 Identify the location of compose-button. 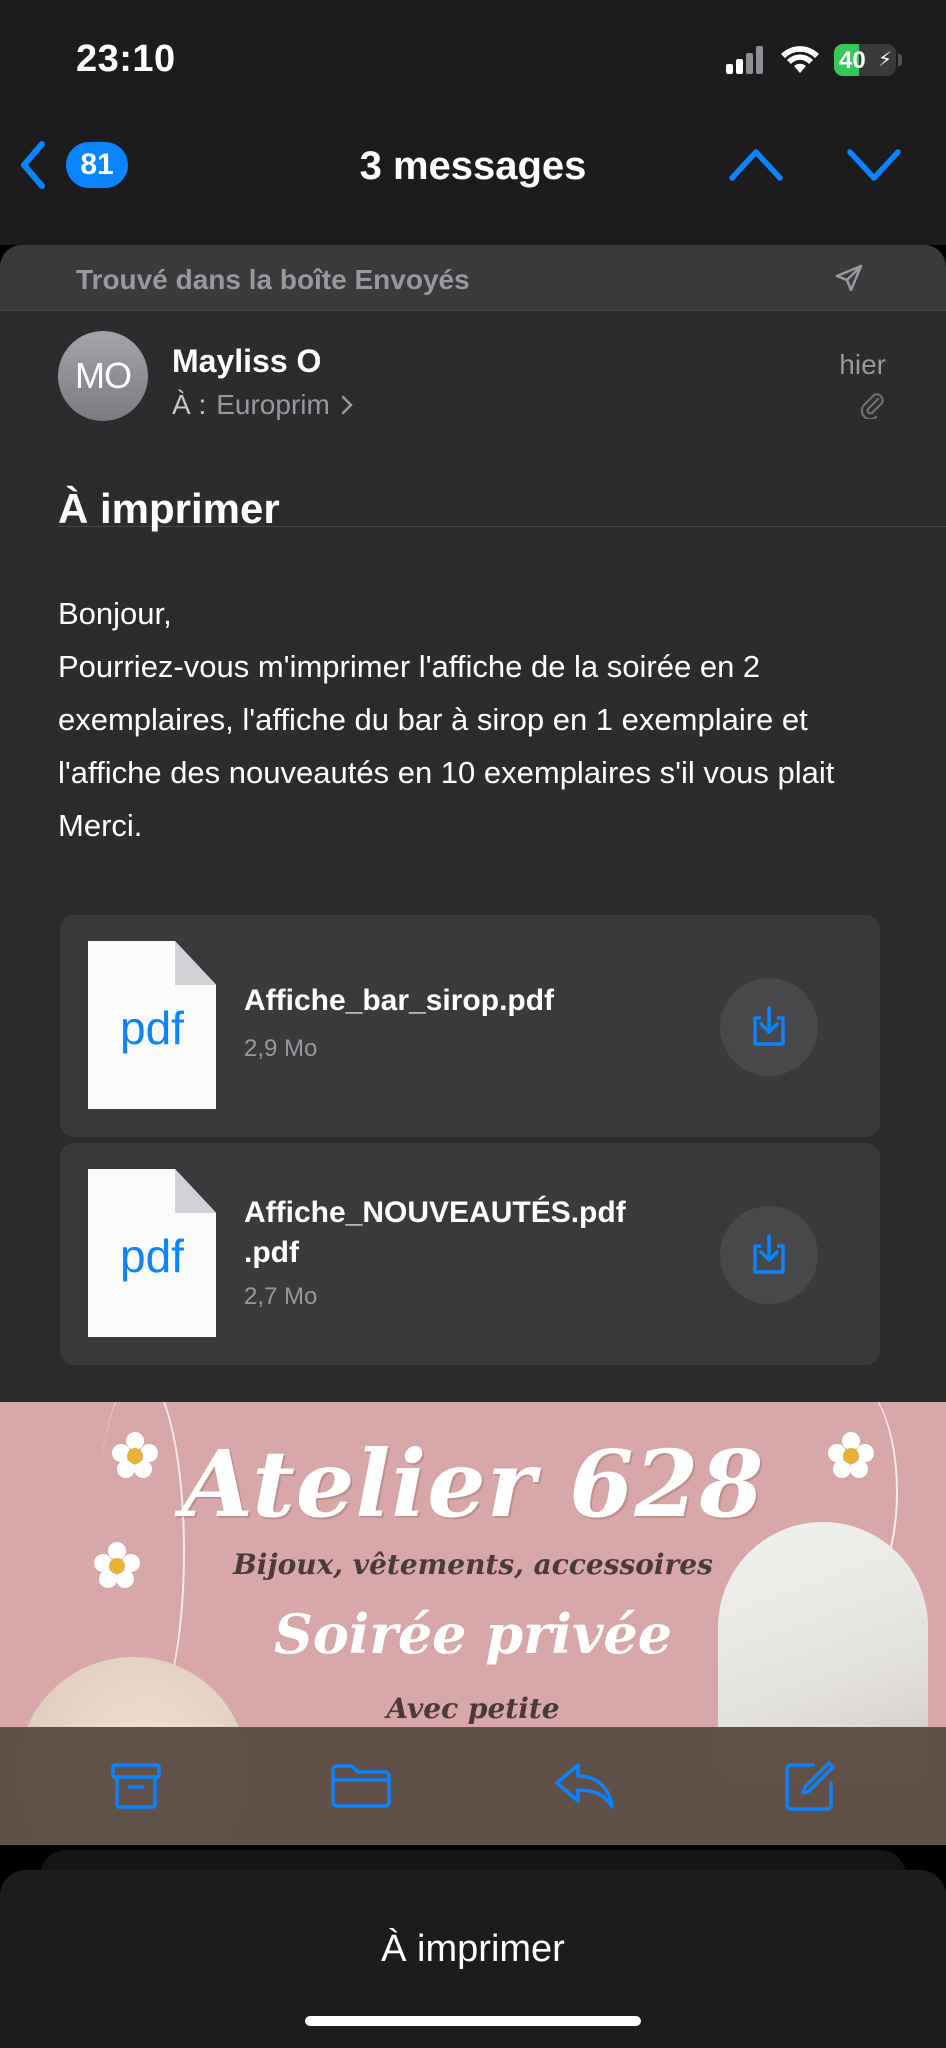
(810, 1786).